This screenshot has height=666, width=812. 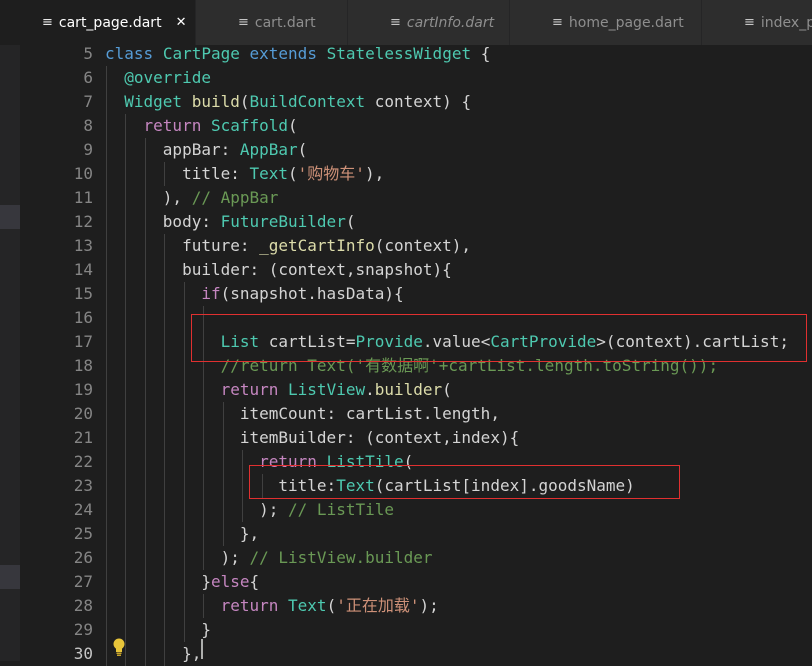 What do you see at coordinates (83, 341) in the screenshot?
I see `line-number: 17` at bounding box center [83, 341].